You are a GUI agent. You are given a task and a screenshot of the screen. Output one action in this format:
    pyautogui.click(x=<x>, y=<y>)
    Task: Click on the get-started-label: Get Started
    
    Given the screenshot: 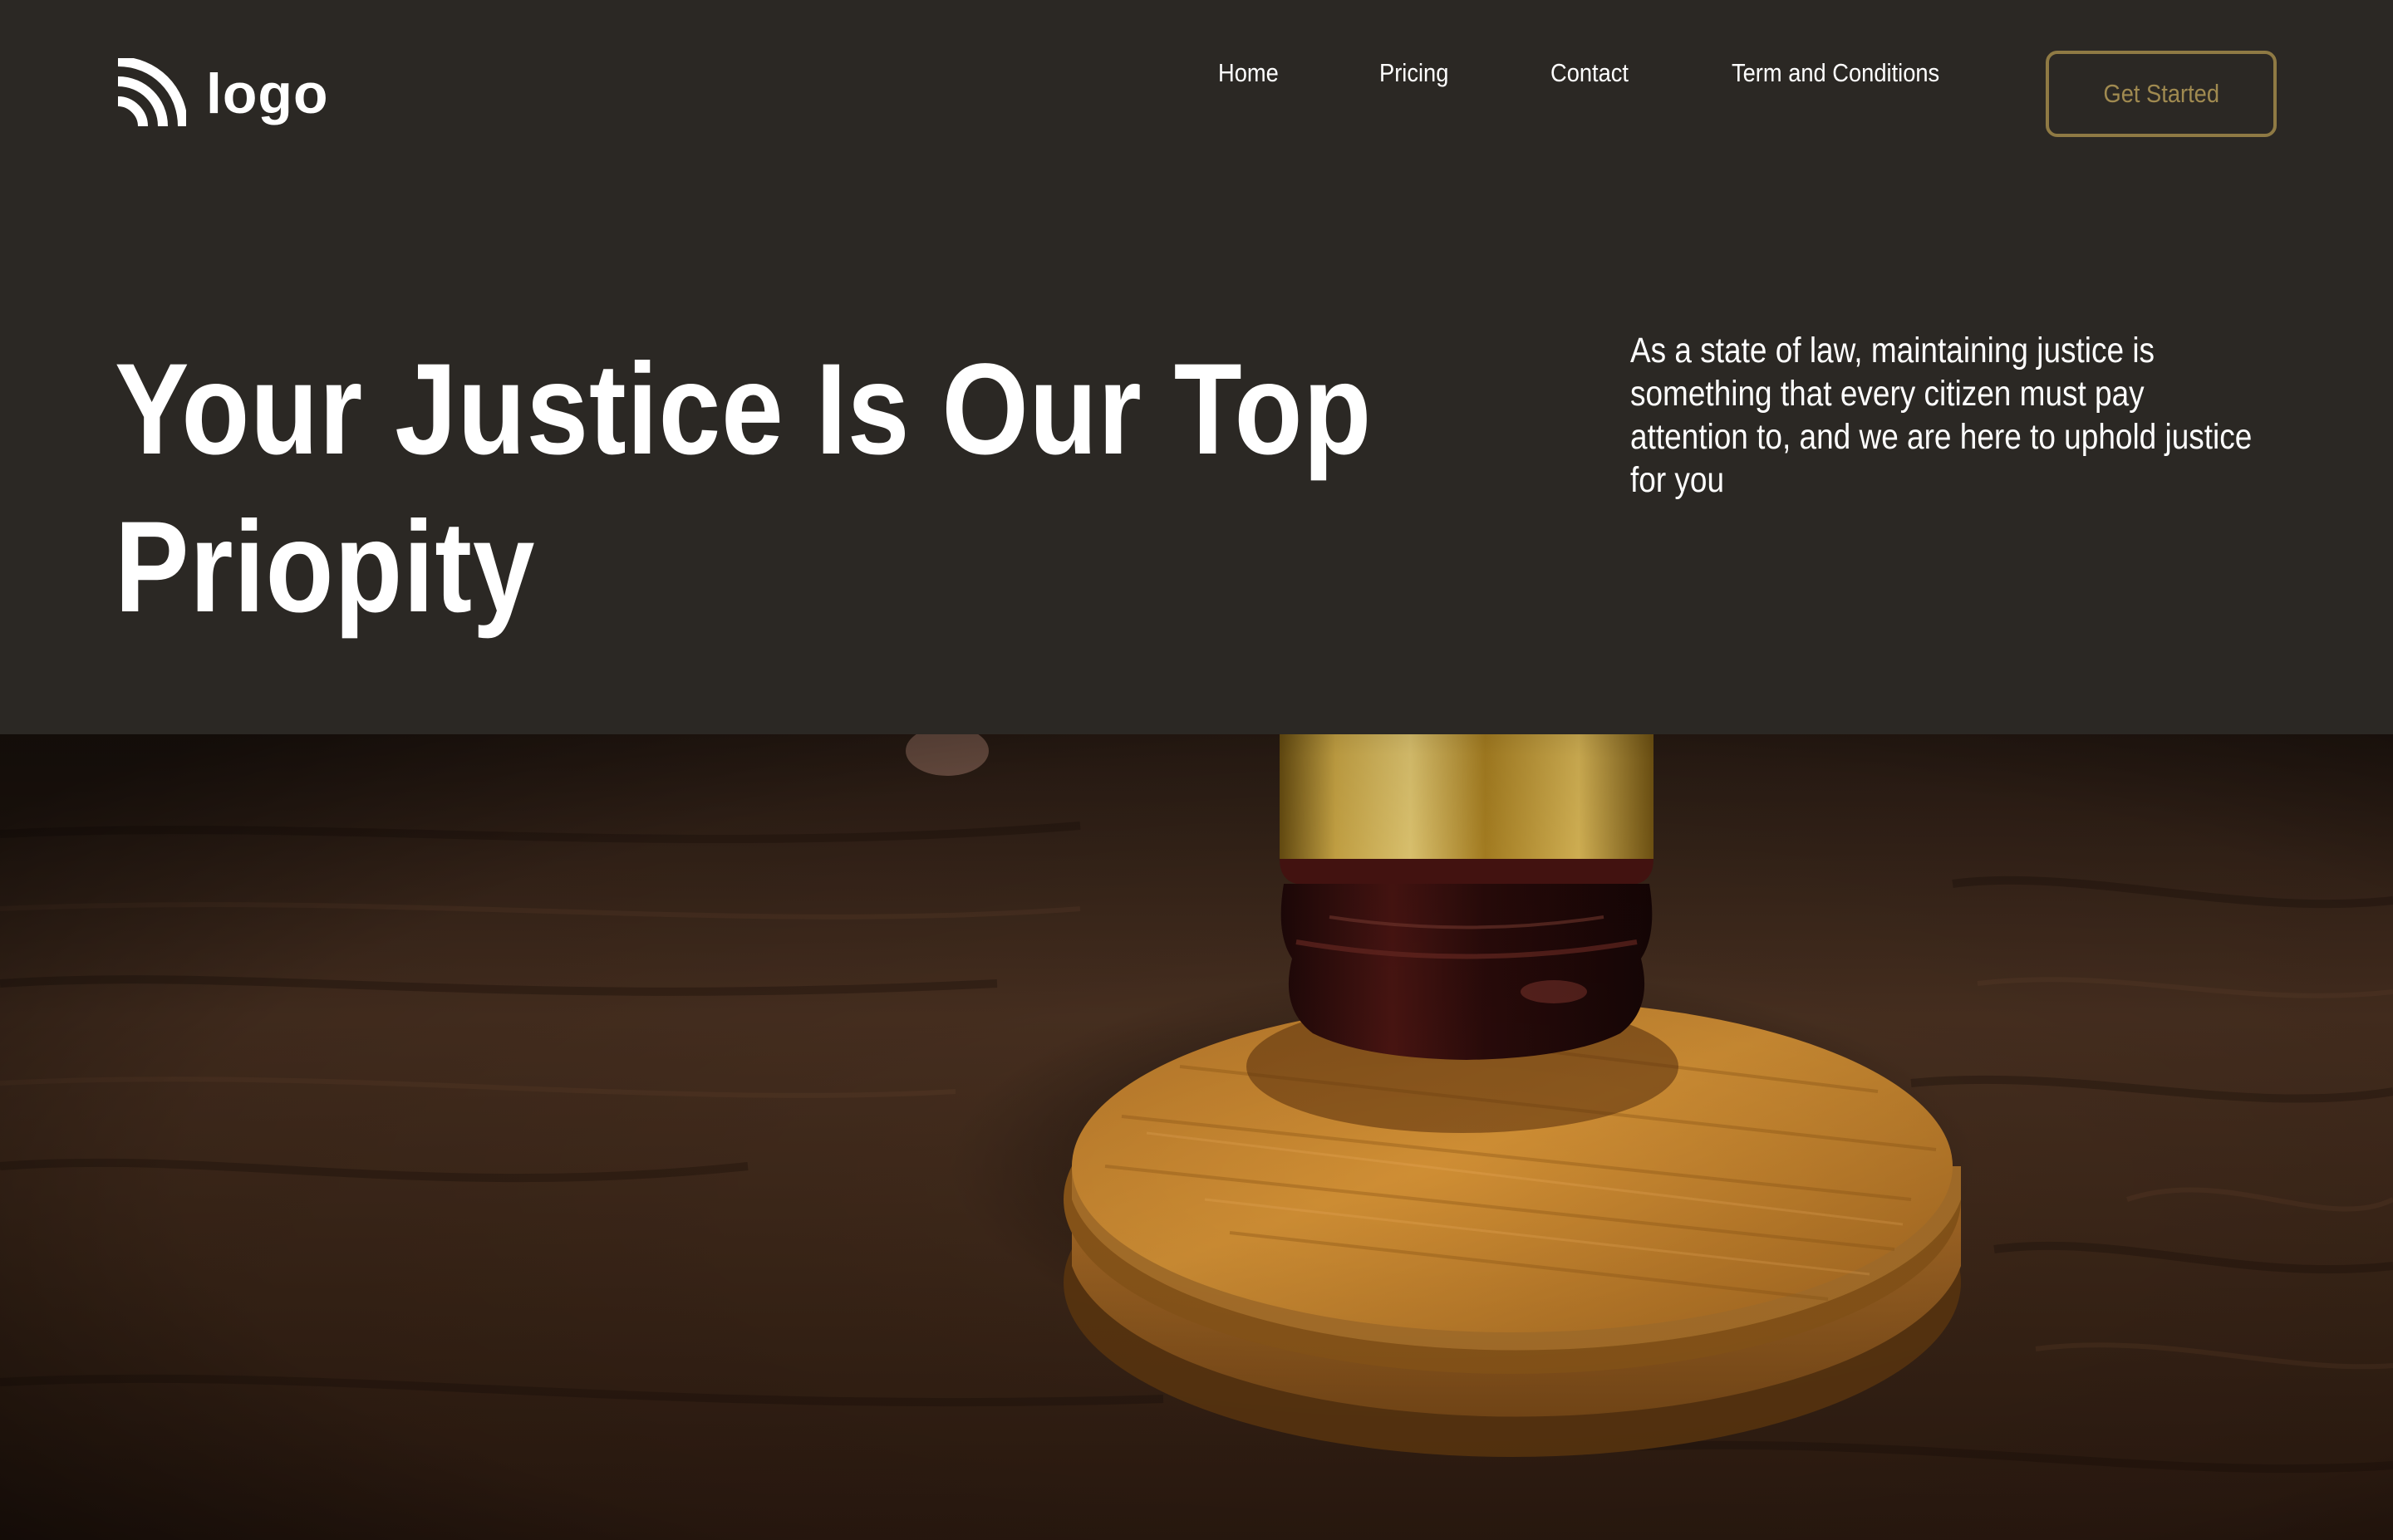 What is the action you would take?
    pyautogui.click(x=2161, y=93)
    